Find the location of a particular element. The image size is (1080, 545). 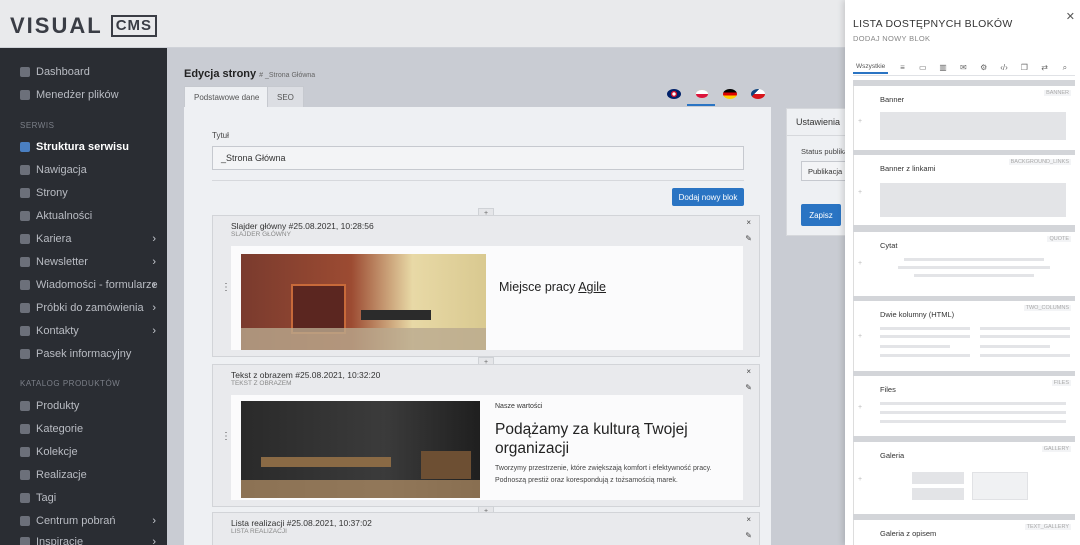

save-button: Zapisz is located at coordinates (821, 215).